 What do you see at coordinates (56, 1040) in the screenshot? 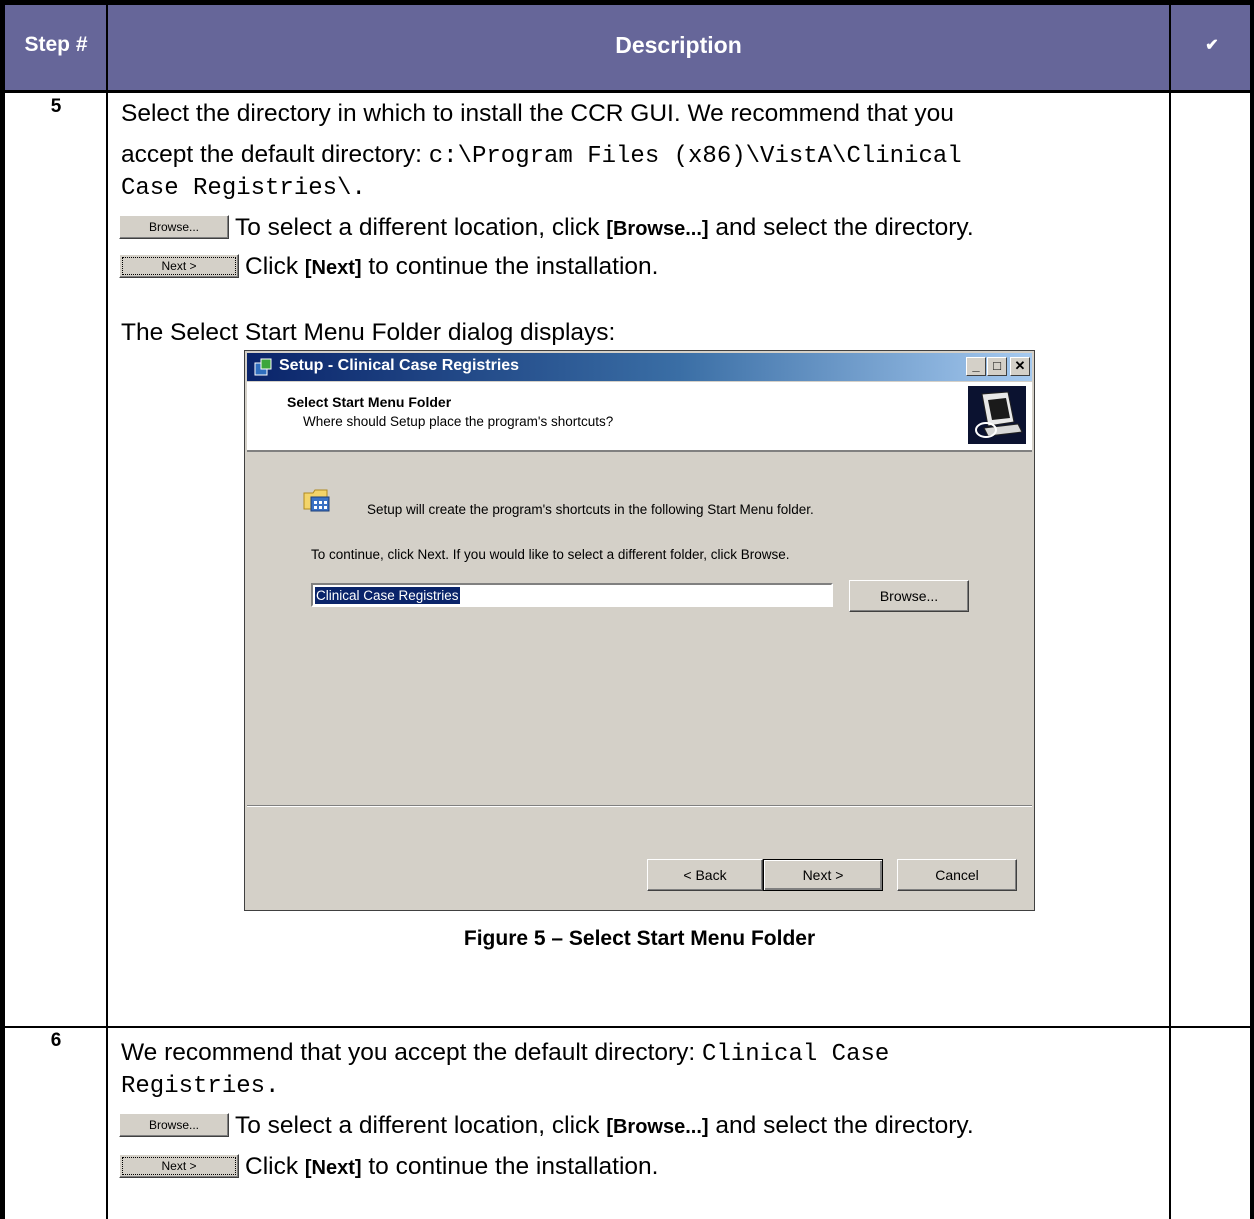
I see `step-number: 6` at bounding box center [56, 1040].